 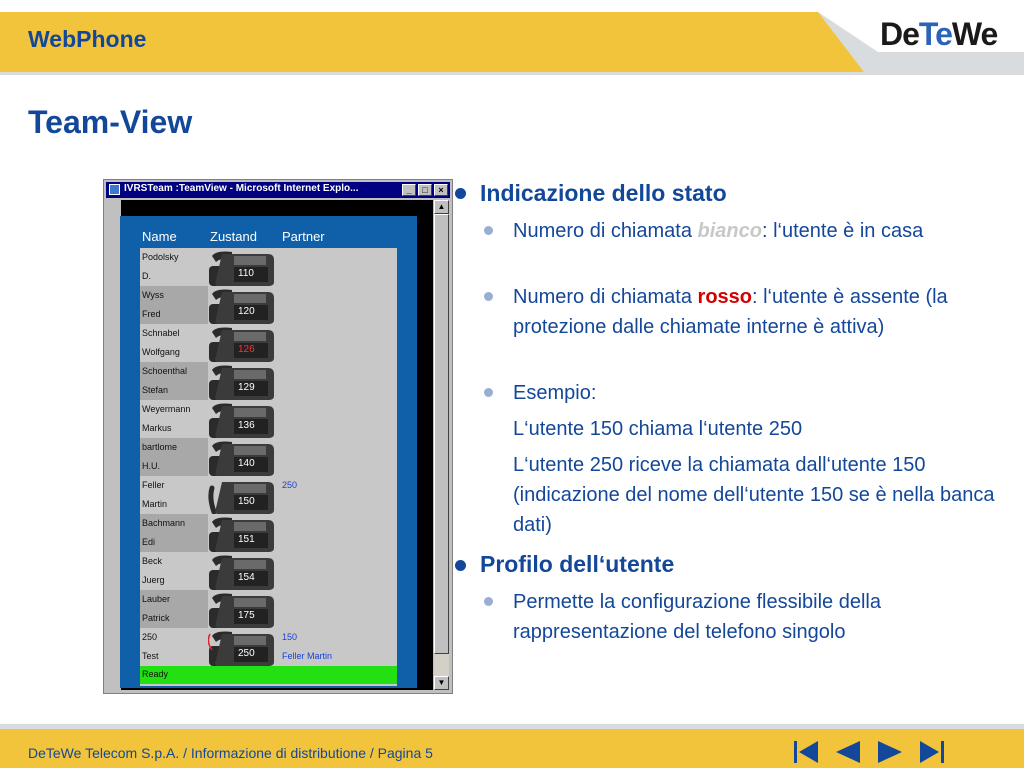 I want to click on phone-icon: 126, so click(x=243, y=344).